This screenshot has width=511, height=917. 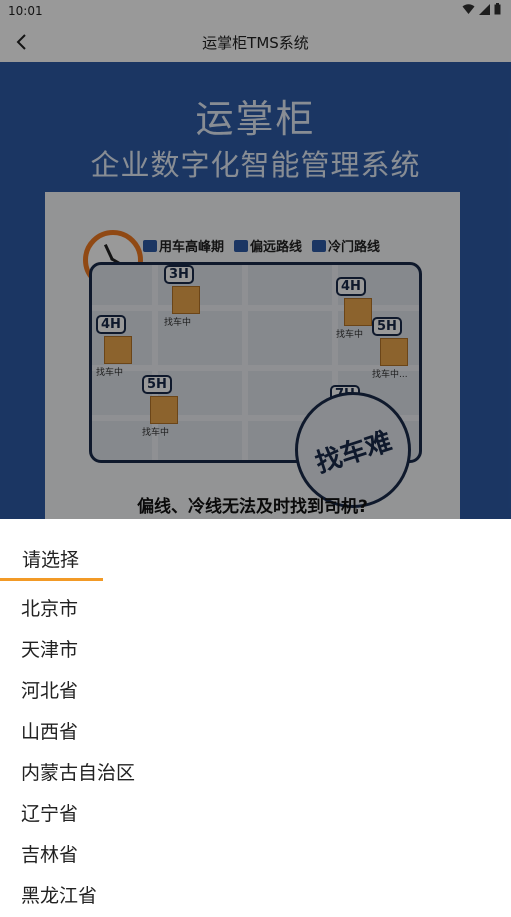 What do you see at coordinates (255, 732) in the screenshot?
I see `province-item: 山西省` at bounding box center [255, 732].